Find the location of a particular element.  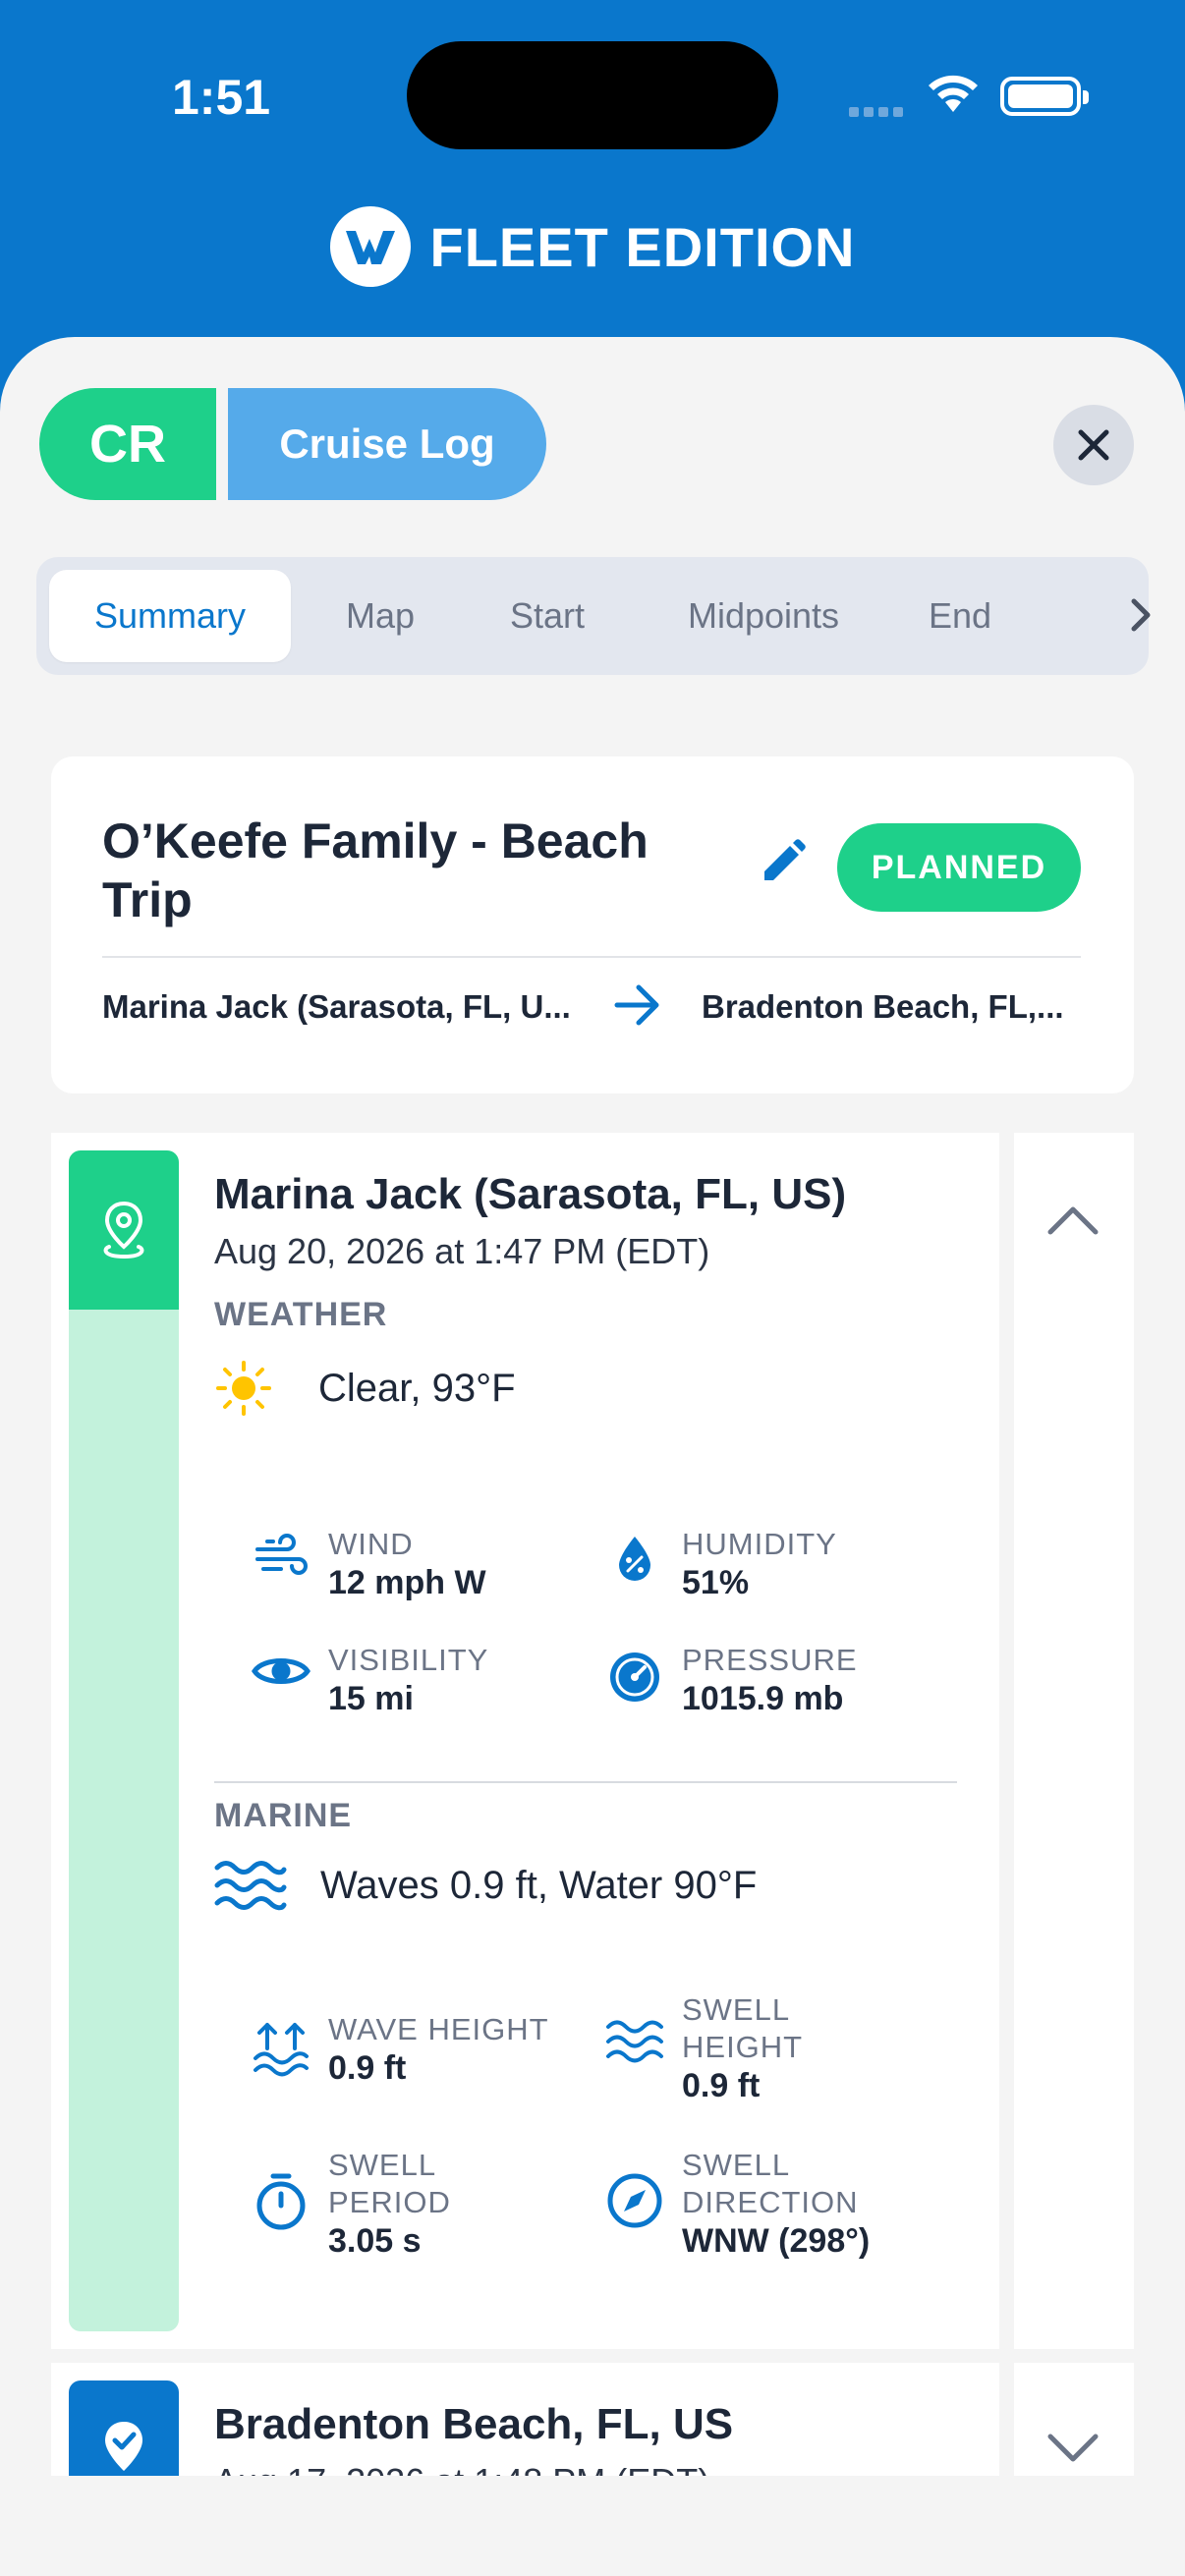

pressure-value: 1015.9 mb is located at coordinates (763, 1698).